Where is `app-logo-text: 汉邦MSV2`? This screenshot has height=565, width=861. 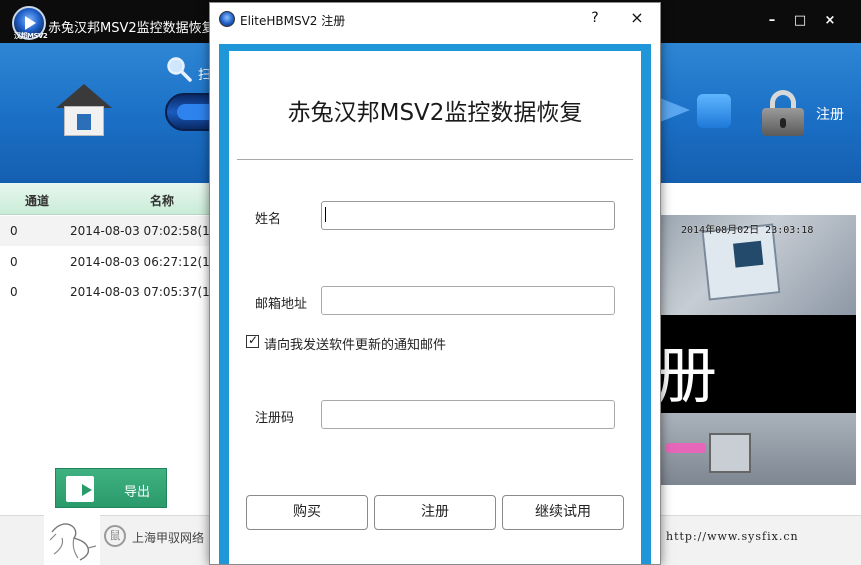
app-logo-text: 汉邦MSV2 is located at coordinates (31, 36).